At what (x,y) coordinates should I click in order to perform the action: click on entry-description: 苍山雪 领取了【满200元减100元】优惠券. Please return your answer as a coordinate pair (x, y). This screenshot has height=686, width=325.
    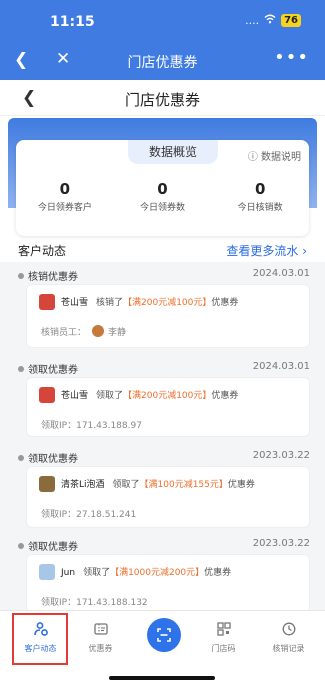
    Looking at the image, I should click on (149, 394).